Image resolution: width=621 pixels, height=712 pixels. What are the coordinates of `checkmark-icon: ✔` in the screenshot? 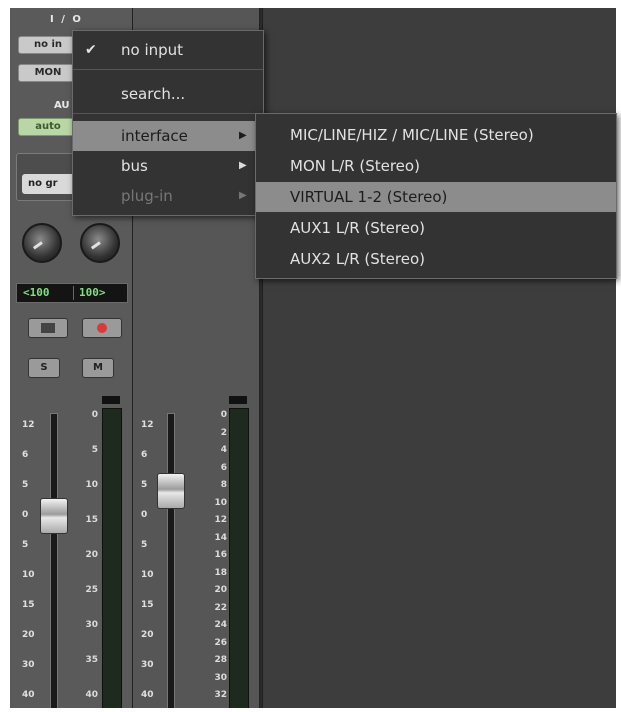 It's located at (91, 50).